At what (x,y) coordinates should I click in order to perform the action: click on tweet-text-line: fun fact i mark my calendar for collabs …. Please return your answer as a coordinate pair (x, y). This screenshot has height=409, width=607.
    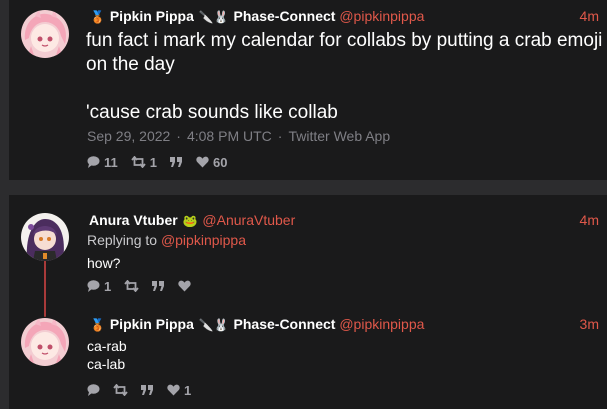
    Looking at the image, I should click on (344, 52).